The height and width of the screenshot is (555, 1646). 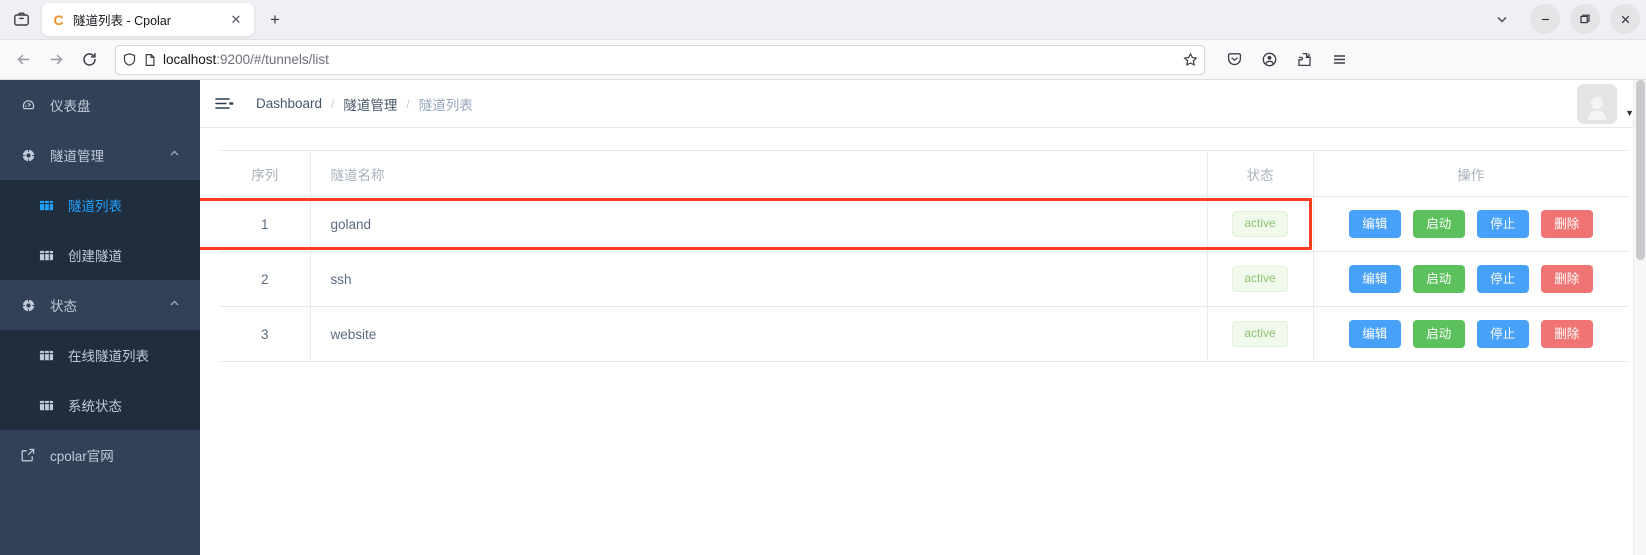 I want to click on cell-index: 1, so click(x=265, y=224).